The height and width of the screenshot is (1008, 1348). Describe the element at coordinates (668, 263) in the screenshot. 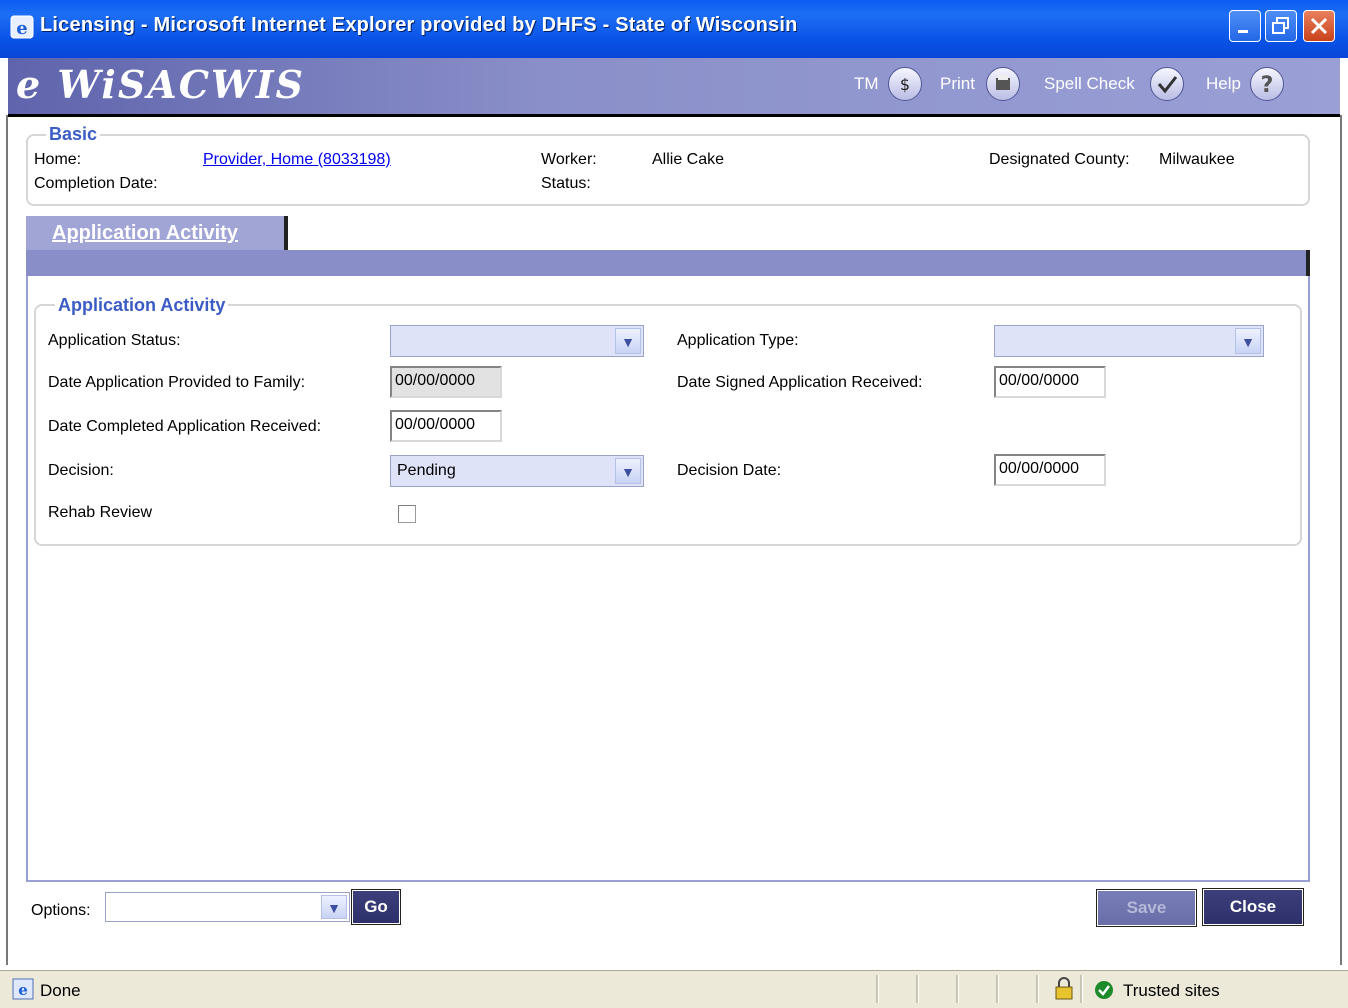

I see `tab-strip` at that location.